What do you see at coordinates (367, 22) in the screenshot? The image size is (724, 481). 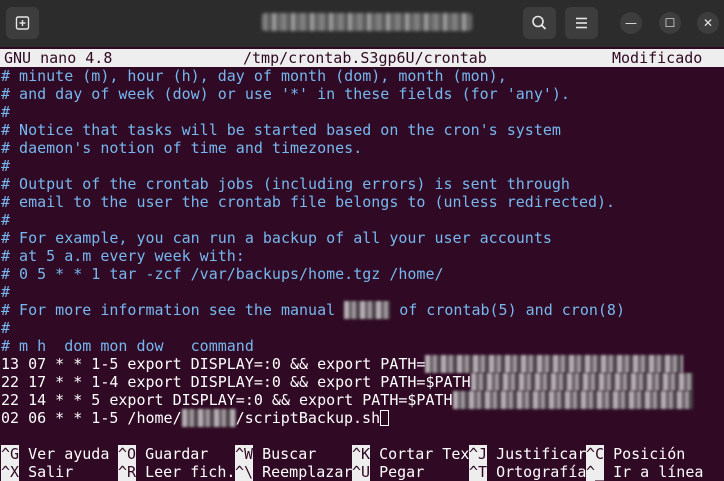 I see `window-title-blurred` at bounding box center [367, 22].